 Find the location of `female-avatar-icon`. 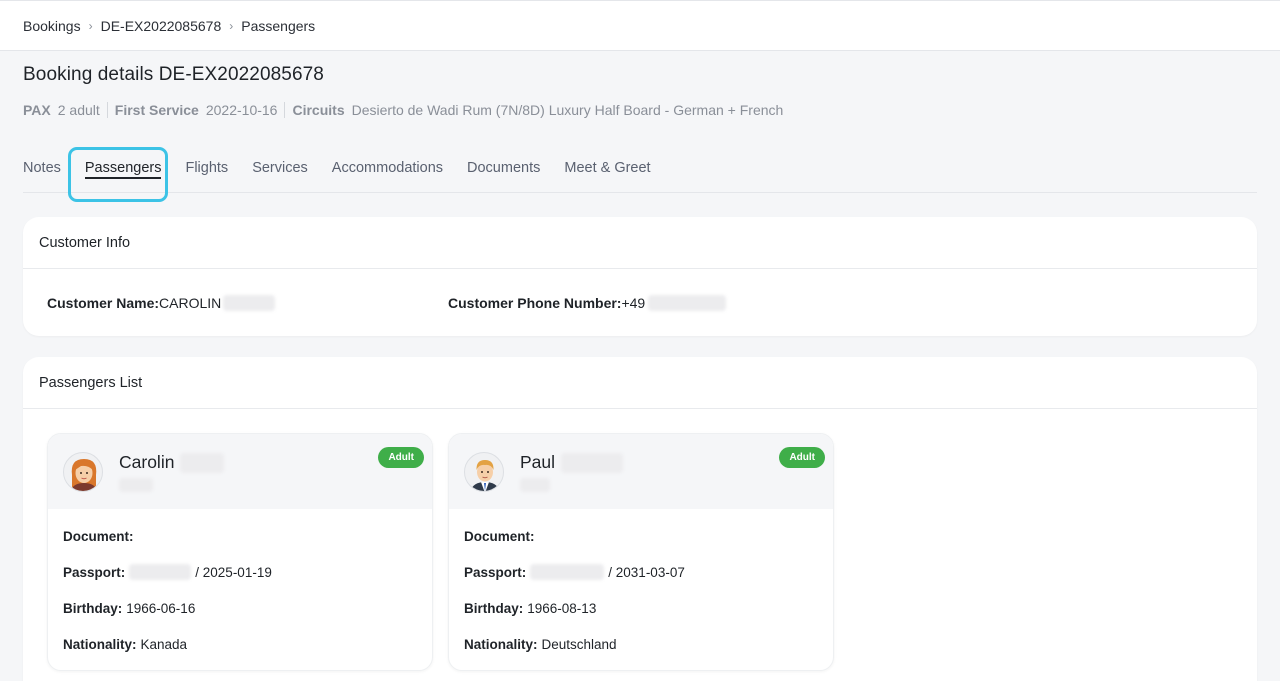

female-avatar-icon is located at coordinates (83, 472).